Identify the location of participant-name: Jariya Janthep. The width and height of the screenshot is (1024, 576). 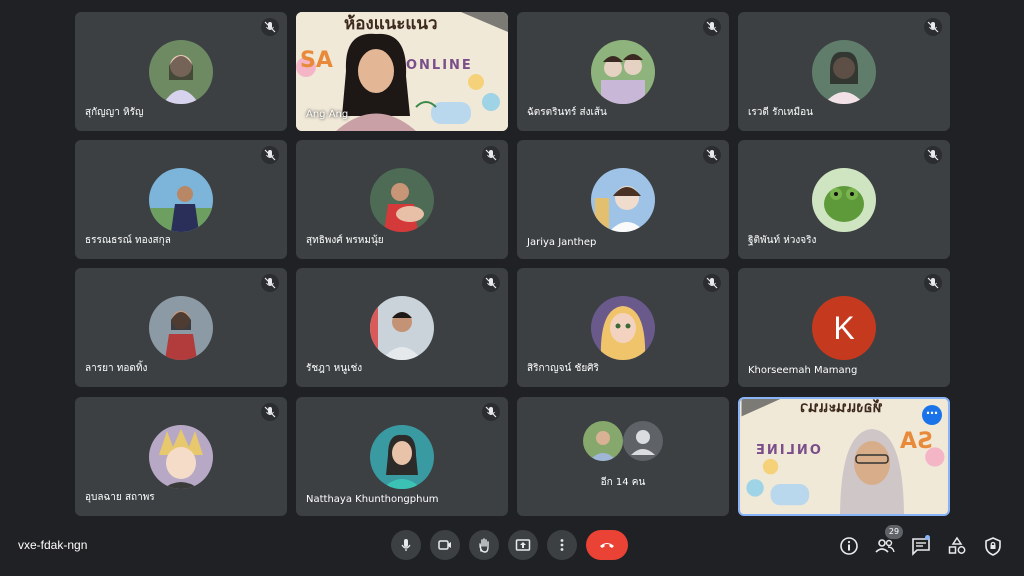
(562, 242).